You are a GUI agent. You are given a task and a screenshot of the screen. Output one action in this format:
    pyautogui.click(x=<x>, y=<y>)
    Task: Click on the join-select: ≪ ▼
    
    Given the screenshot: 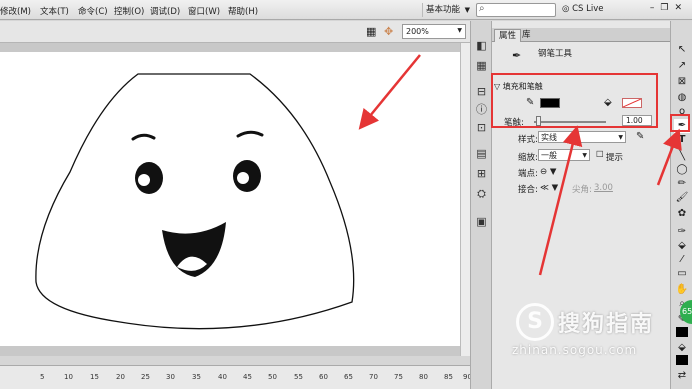 What is the action you would take?
    pyautogui.click(x=549, y=188)
    